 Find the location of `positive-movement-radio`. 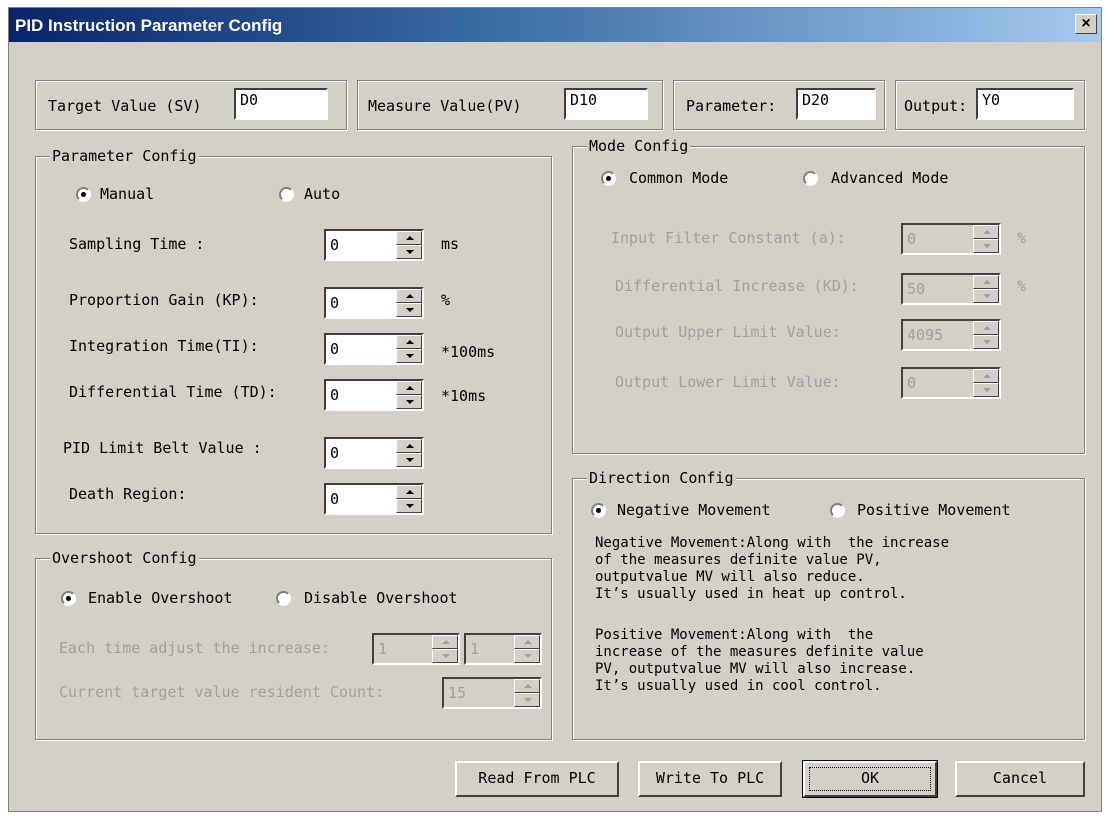

positive-movement-radio is located at coordinates (837, 510).